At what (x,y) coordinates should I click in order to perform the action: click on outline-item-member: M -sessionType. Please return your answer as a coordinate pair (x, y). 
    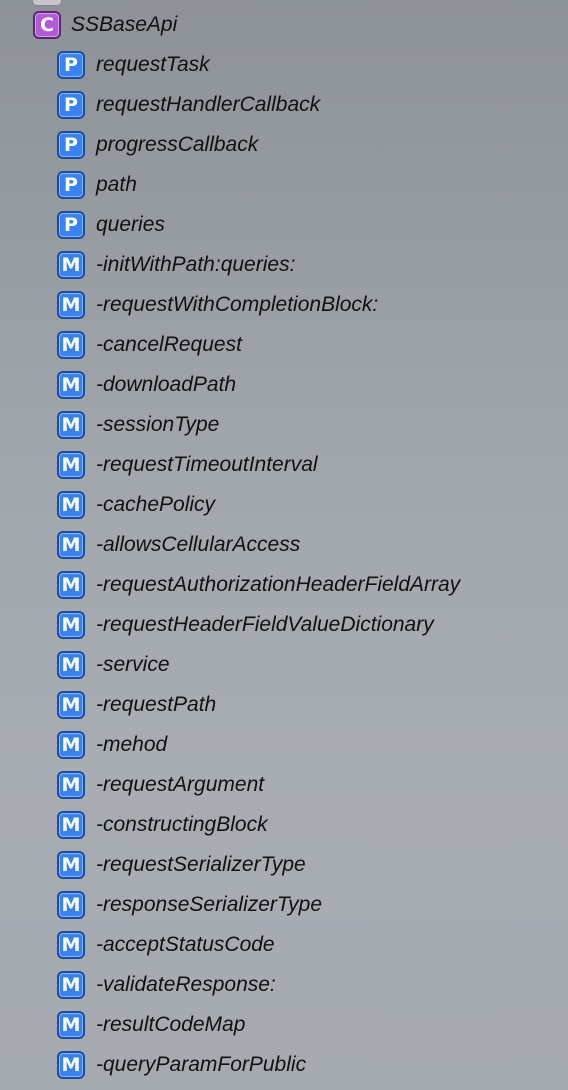
    Looking at the image, I should click on (138, 425).